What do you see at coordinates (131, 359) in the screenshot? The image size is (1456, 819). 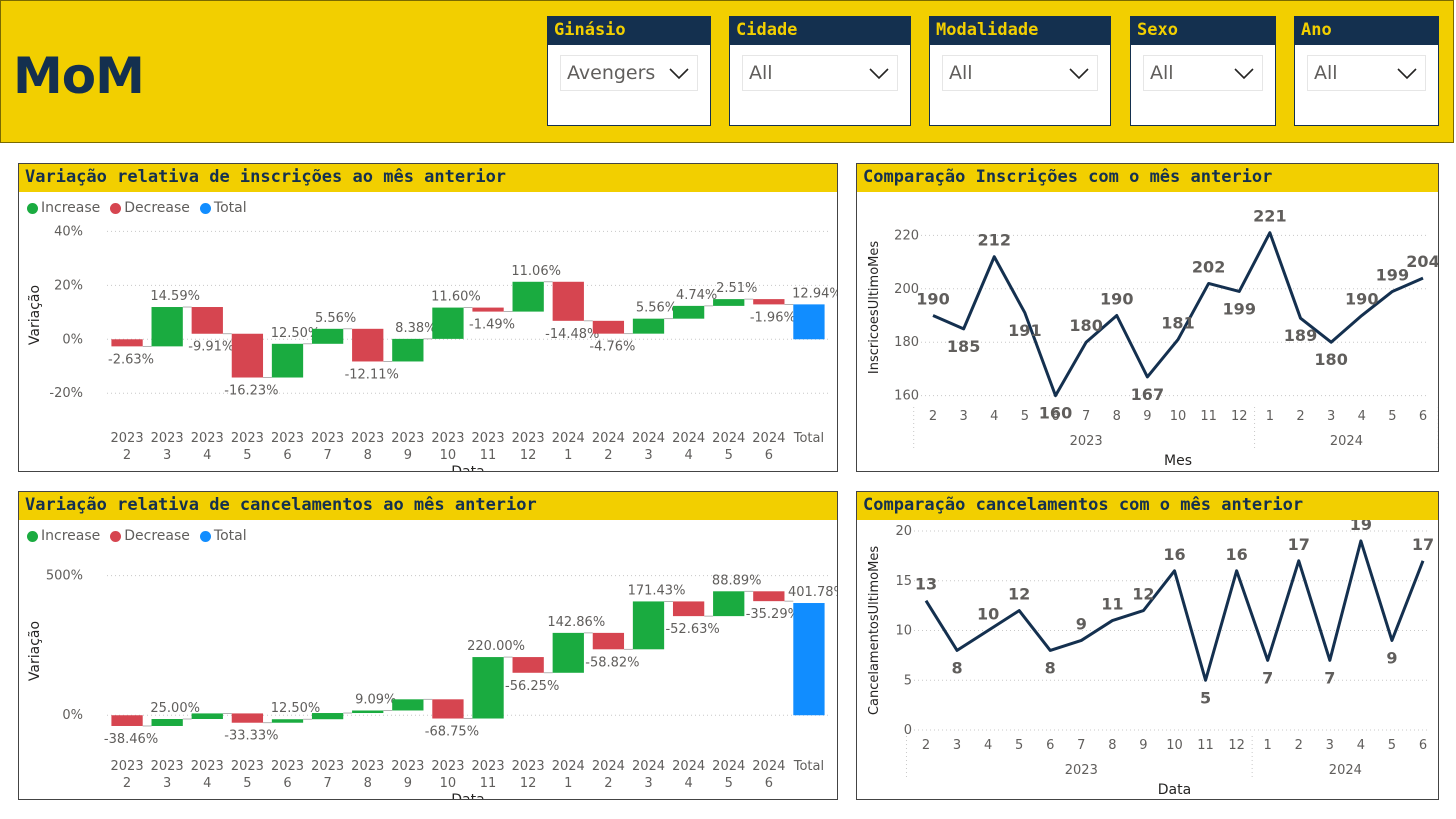 I see `data-label: -2.63%` at bounding box center [131, 359].